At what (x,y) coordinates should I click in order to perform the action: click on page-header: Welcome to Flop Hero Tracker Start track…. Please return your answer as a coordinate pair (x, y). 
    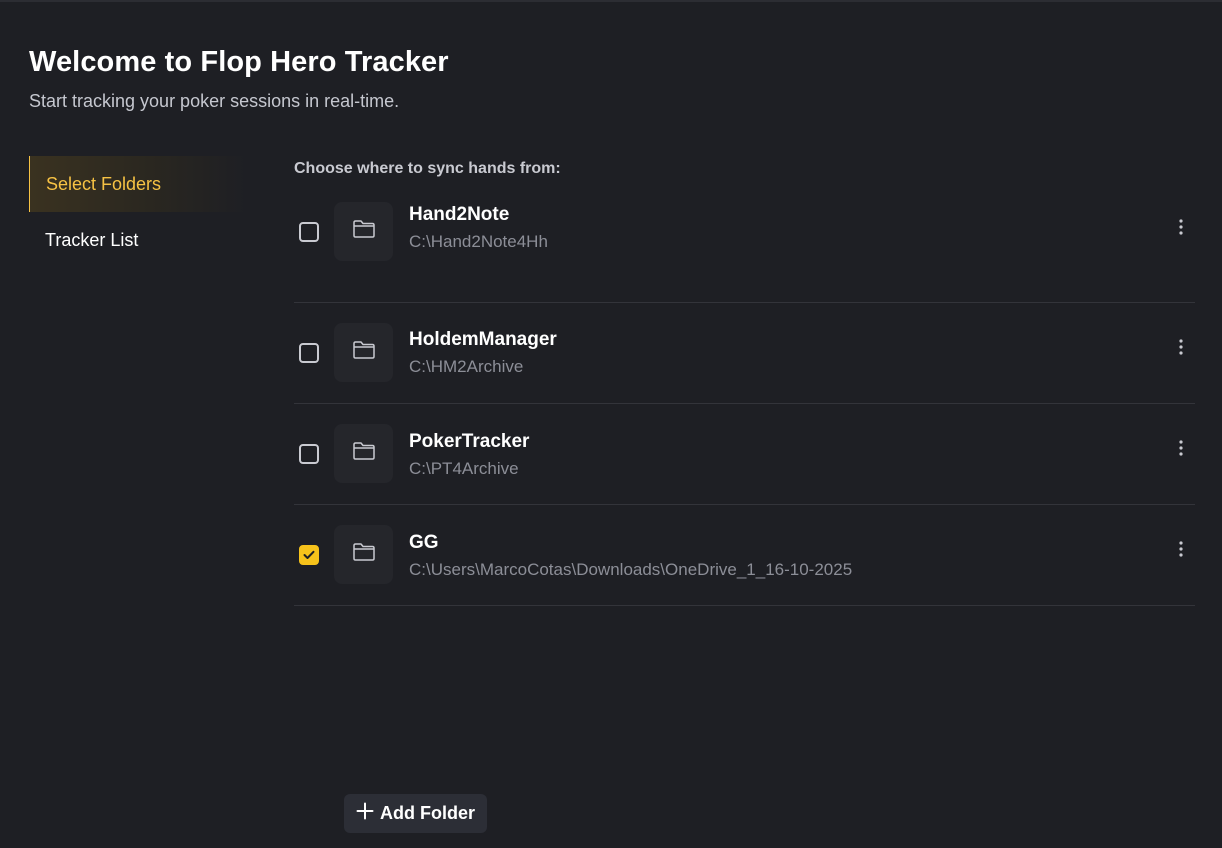
    Looking at the image, I should click on (239, 79).